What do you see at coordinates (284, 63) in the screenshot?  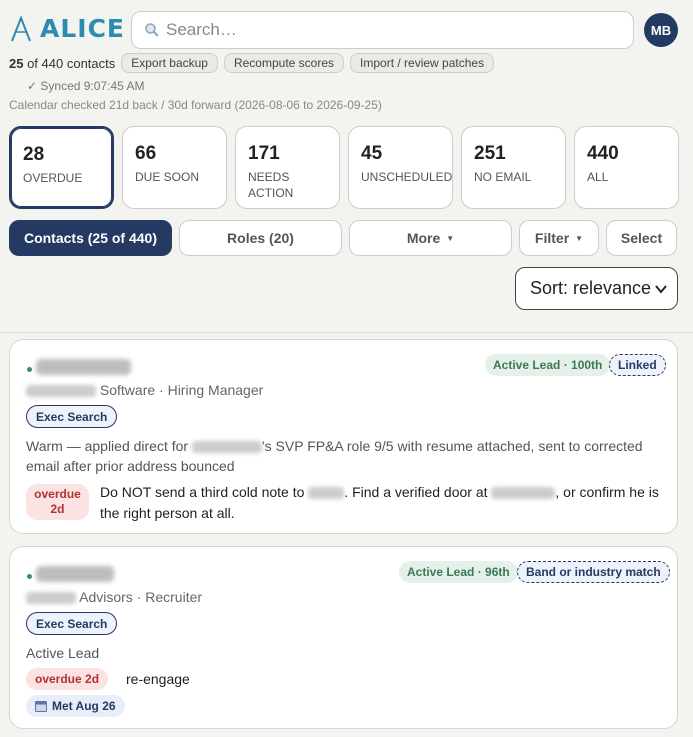 I see `recompute-scores-button: Recompute scores` at bounding box center [284, 63].